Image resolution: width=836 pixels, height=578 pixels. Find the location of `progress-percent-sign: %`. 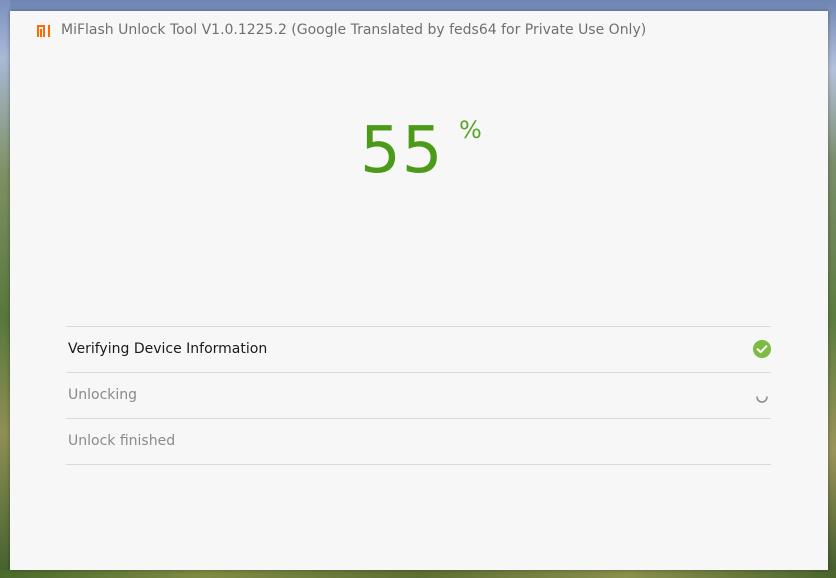

progress-percent-sign: % is located at coordinates (470, 130).